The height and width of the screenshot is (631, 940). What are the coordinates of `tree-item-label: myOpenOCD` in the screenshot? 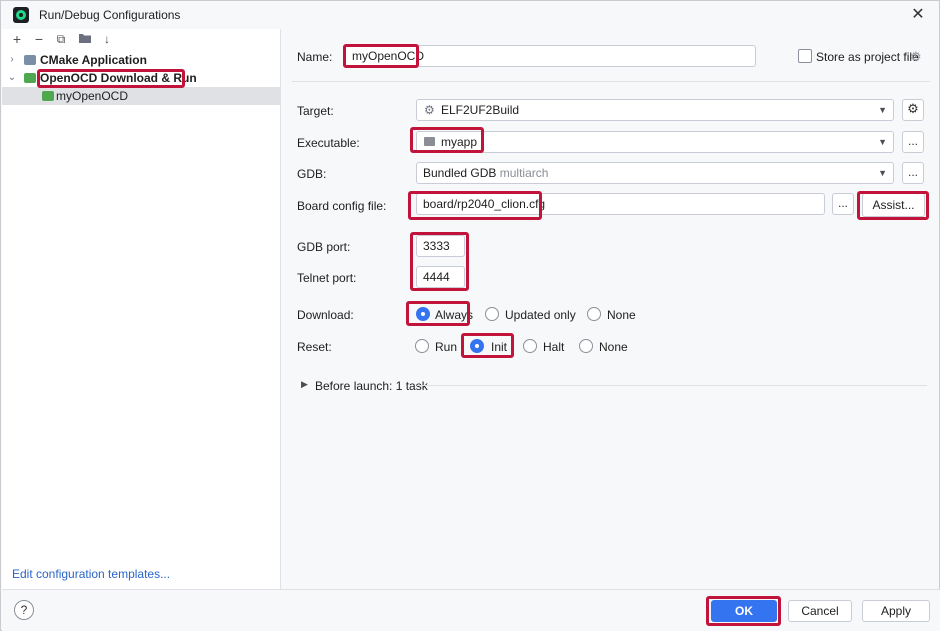 It's located at (92, 96).